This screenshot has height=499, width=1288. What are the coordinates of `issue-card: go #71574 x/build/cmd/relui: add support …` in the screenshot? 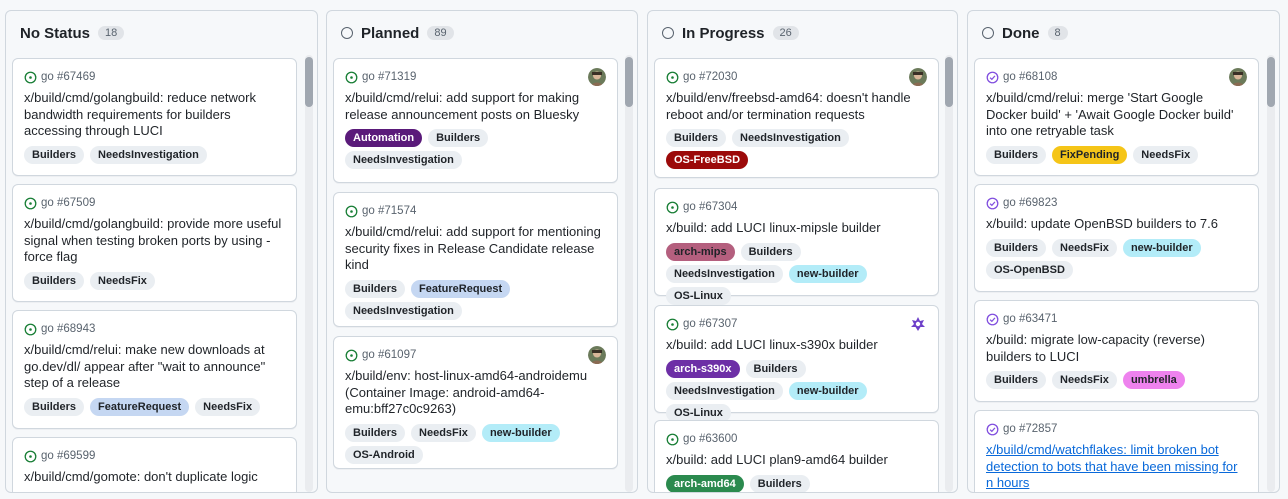 It's located at (475, 259).